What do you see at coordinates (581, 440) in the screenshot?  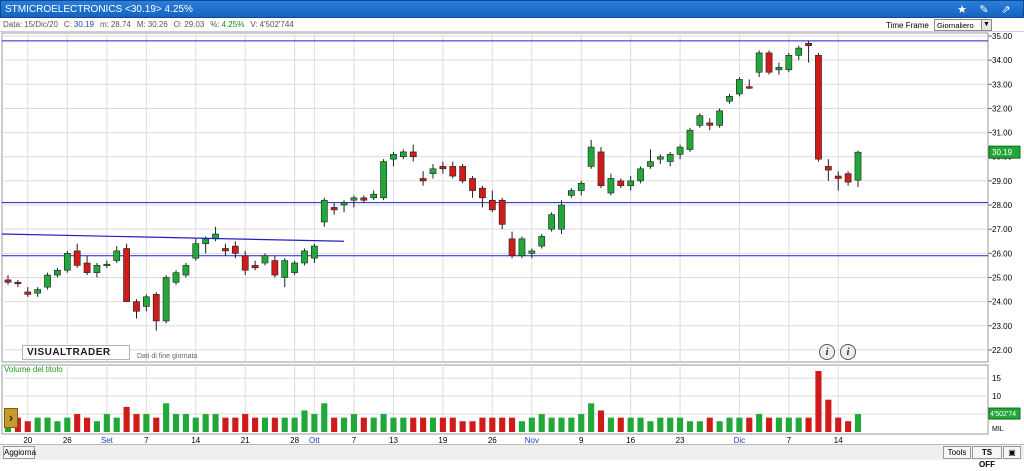 I see `time-tick-label: 9` at bounding box center [581, 440].